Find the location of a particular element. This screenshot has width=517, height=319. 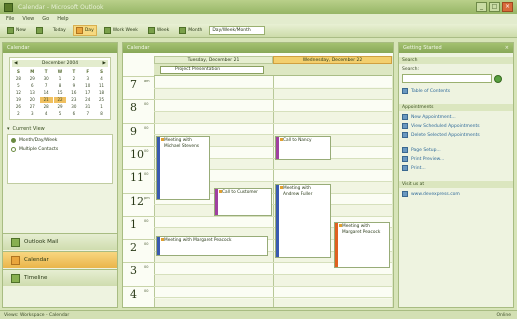

date-cell: 31 is located at coordinates (87, 107).